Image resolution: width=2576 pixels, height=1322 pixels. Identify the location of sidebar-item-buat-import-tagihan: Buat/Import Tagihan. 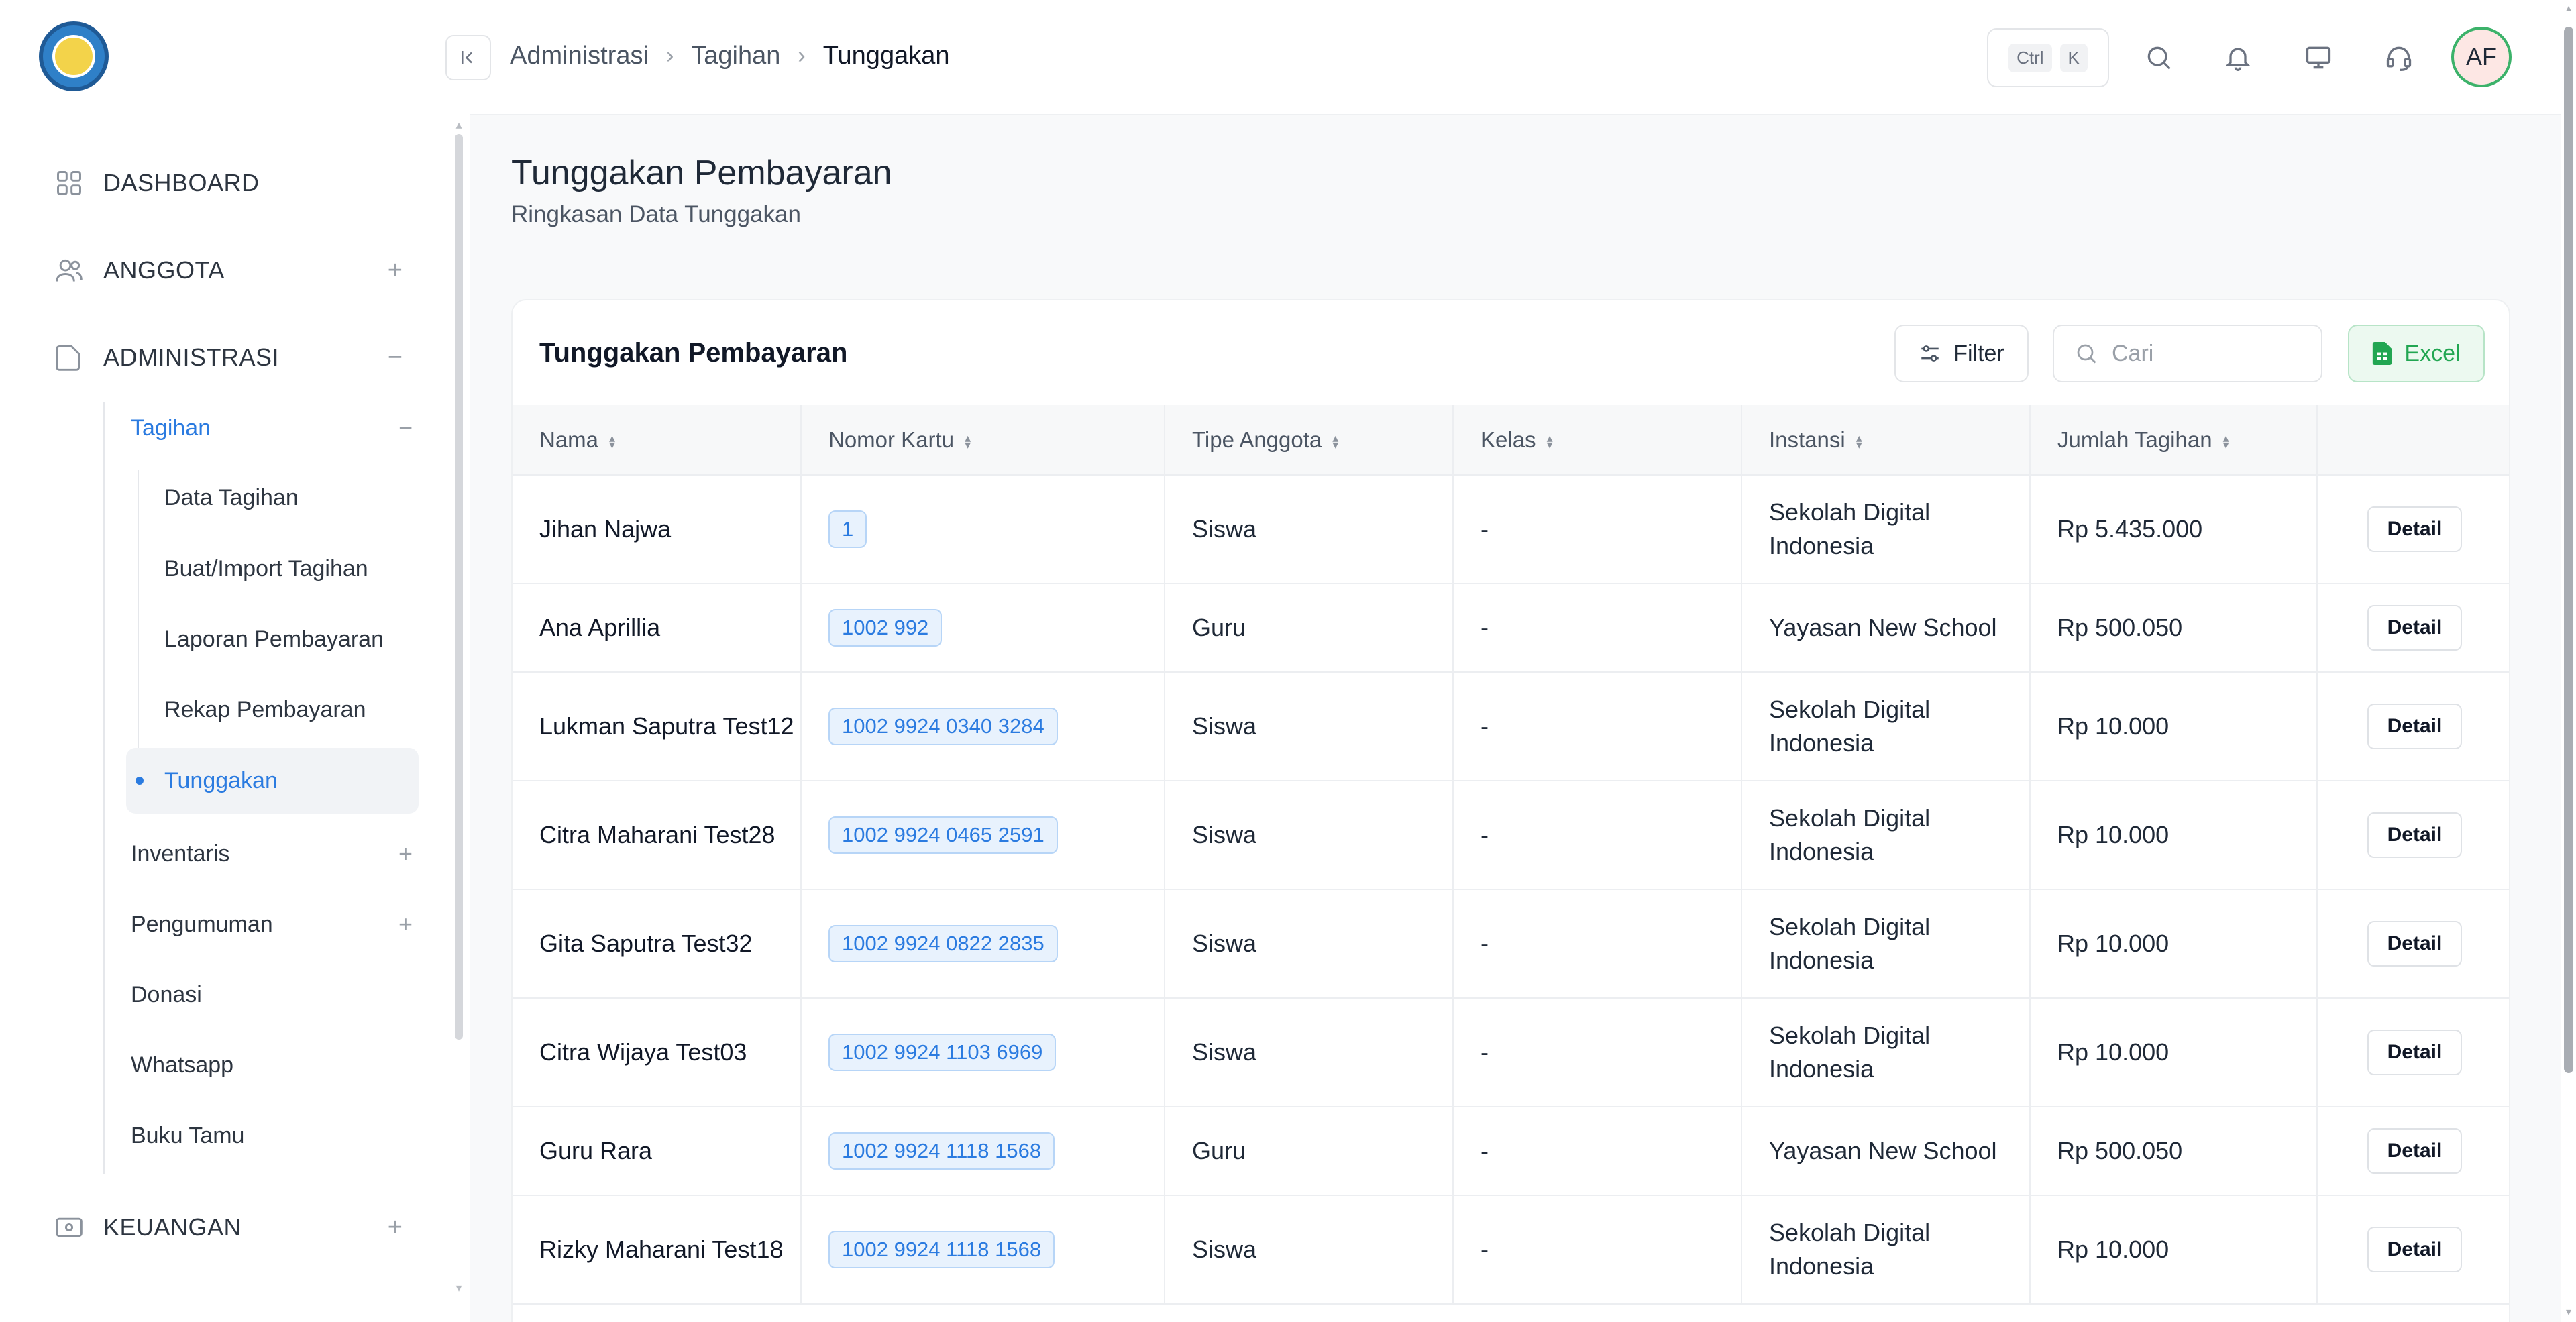
(266, 569).